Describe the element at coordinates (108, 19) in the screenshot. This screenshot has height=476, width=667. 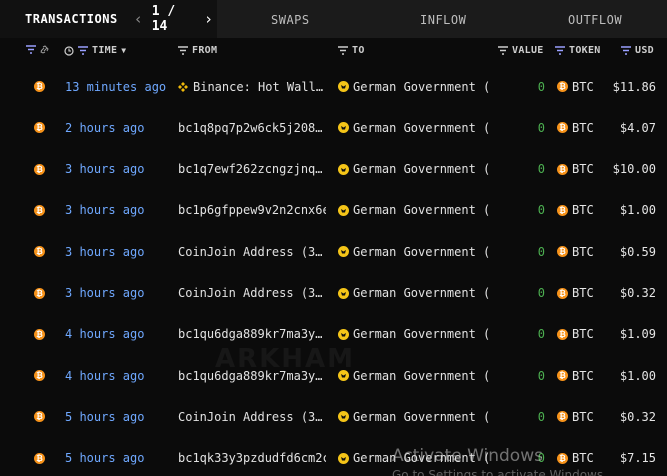
I see `tab-transactions: TRANSACTIONS ‹ 1 / 14 ›` at that location.